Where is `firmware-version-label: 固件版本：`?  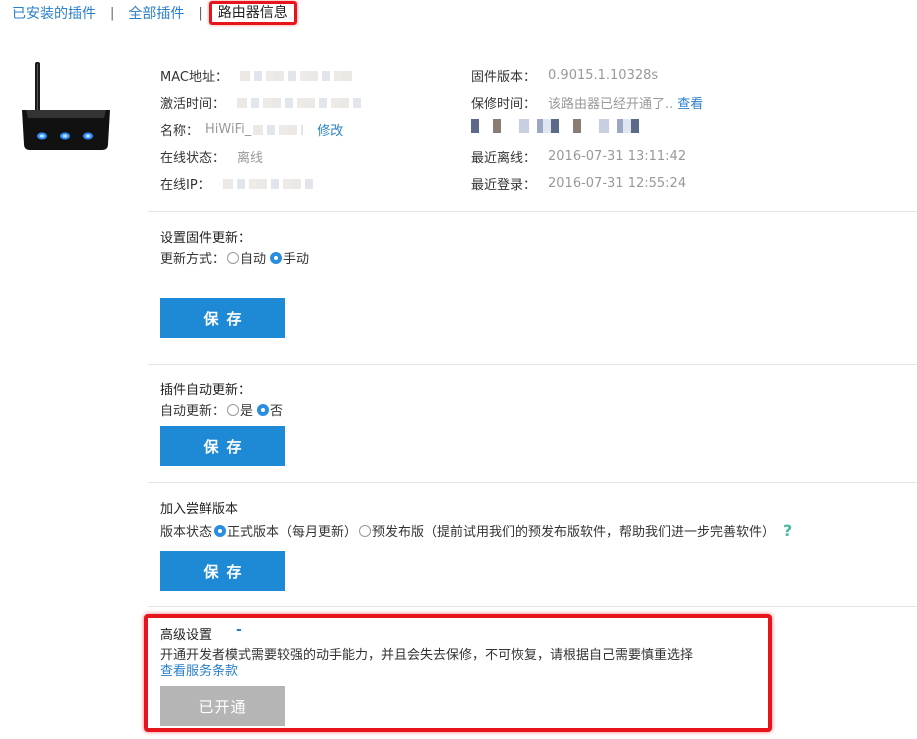 firmware-version-label: 固件版本： is located at coordinates (504, 77).